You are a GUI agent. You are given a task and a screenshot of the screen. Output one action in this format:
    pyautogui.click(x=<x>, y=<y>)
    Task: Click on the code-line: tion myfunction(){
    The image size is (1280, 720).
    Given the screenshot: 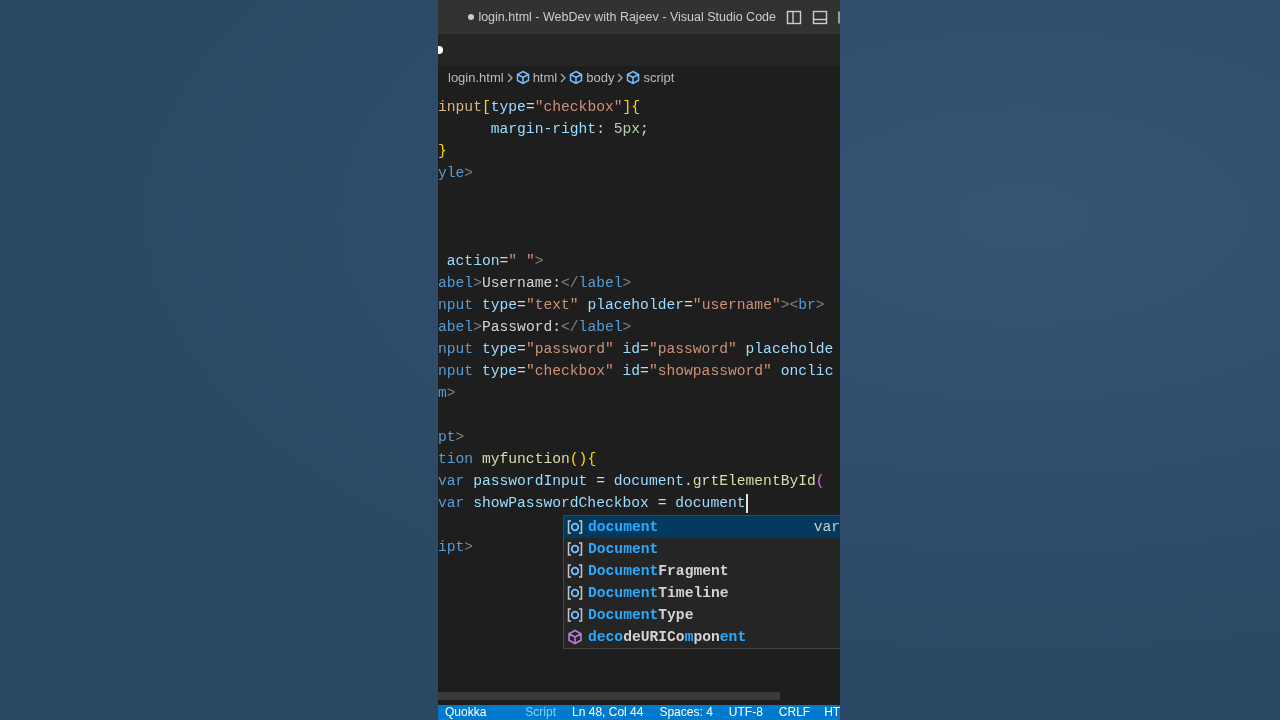 What is the action you would take?
    pyautogui.click(x=517, y=459)
    